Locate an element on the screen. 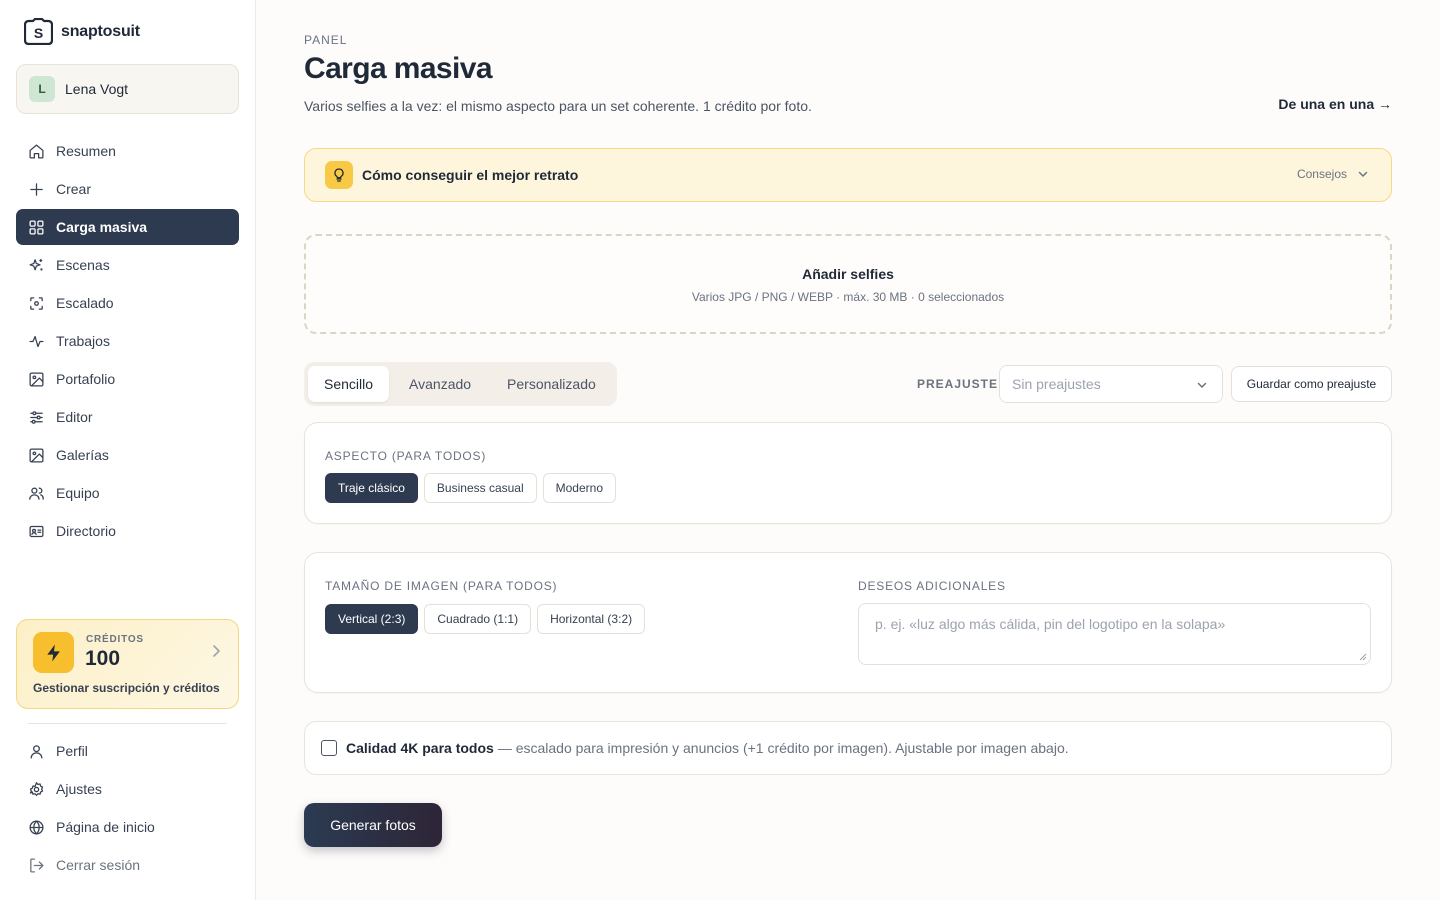 Image resolution: width=1440 pixels, height=900 pixels. grid-icon is located at coordinates (36, 227).